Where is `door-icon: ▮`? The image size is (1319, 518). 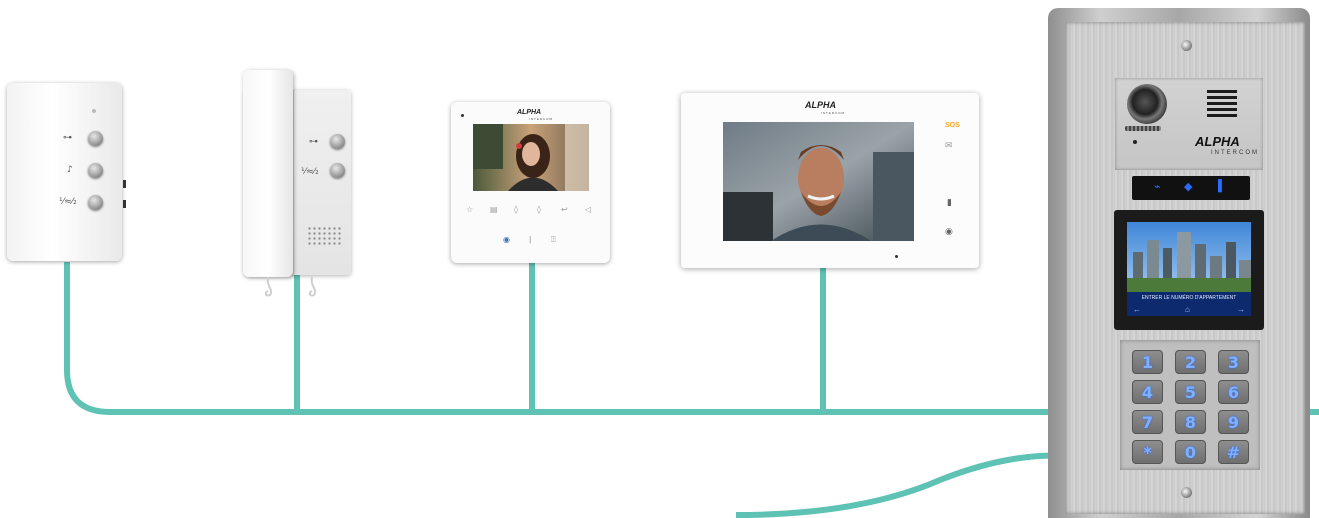 door-icon: ▮ is located at coordinates (949, 203).